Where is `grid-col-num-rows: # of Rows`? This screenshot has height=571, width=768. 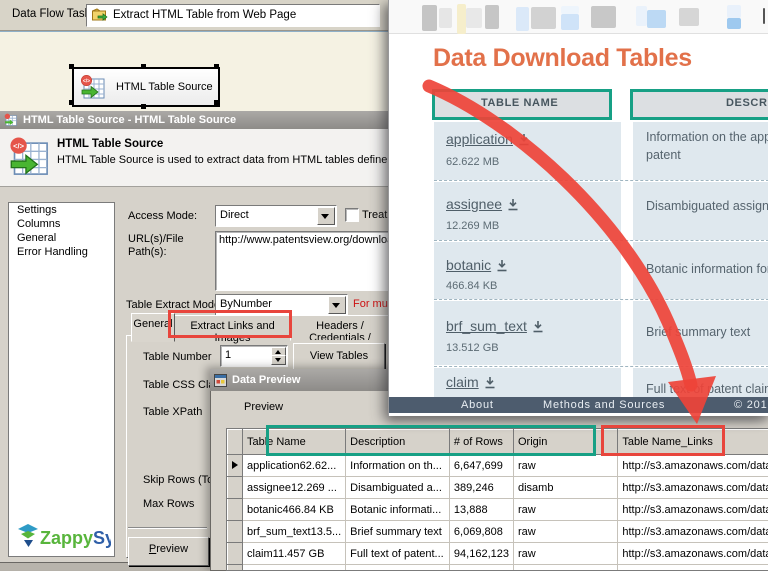 grid-col-num-rows: # of Rows is located at coordinates (481, 442).